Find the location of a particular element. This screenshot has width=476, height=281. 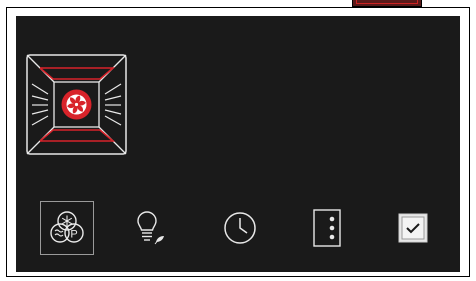

proof-letter: P is located at coordinates (73, 235).